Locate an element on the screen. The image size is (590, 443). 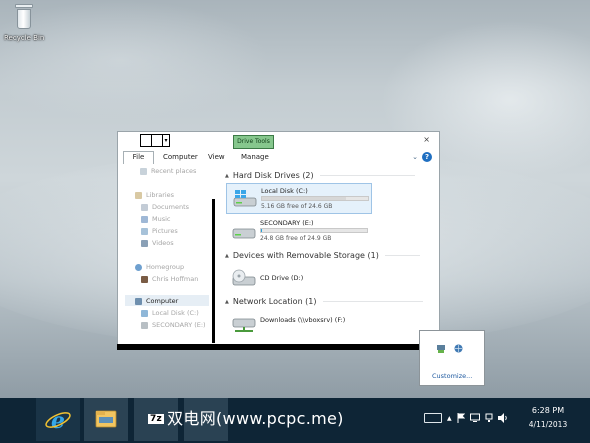
display-icon is located at coordinates (474, 418).